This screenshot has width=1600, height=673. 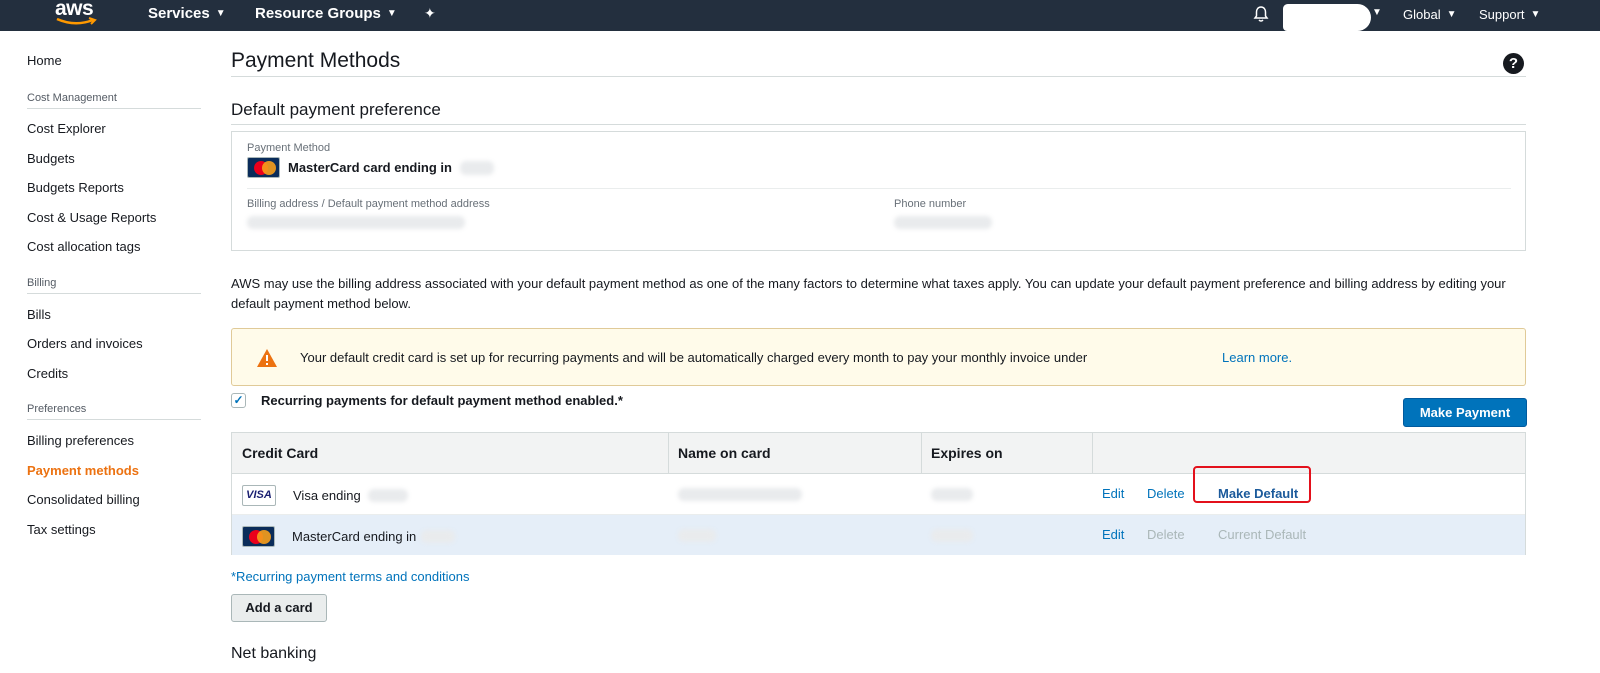 What do you see at coordinates (75, 187) in the screenshot?
I see `sidebar-item-budgets-reports: Budgets Reports` at bounding box center [75, 187].